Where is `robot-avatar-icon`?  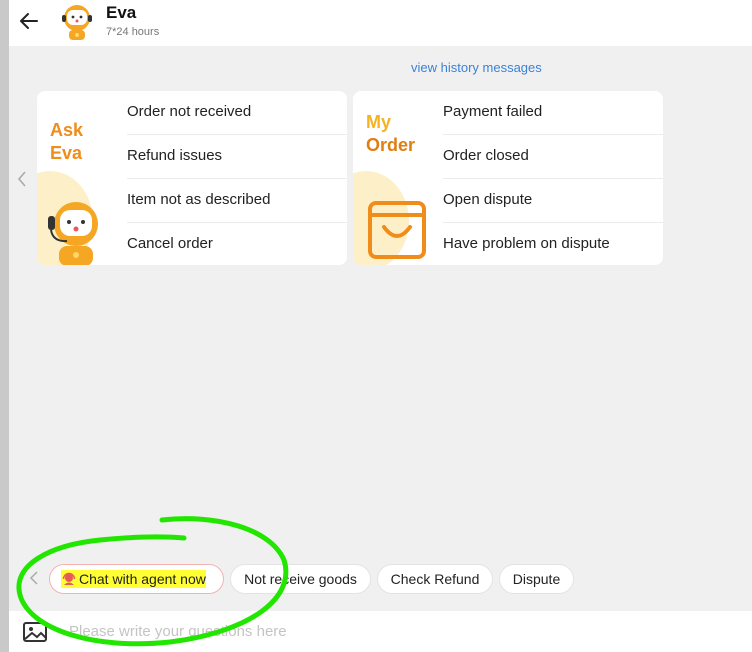 robot-avatar-icon is located at coordinates (77, 22).